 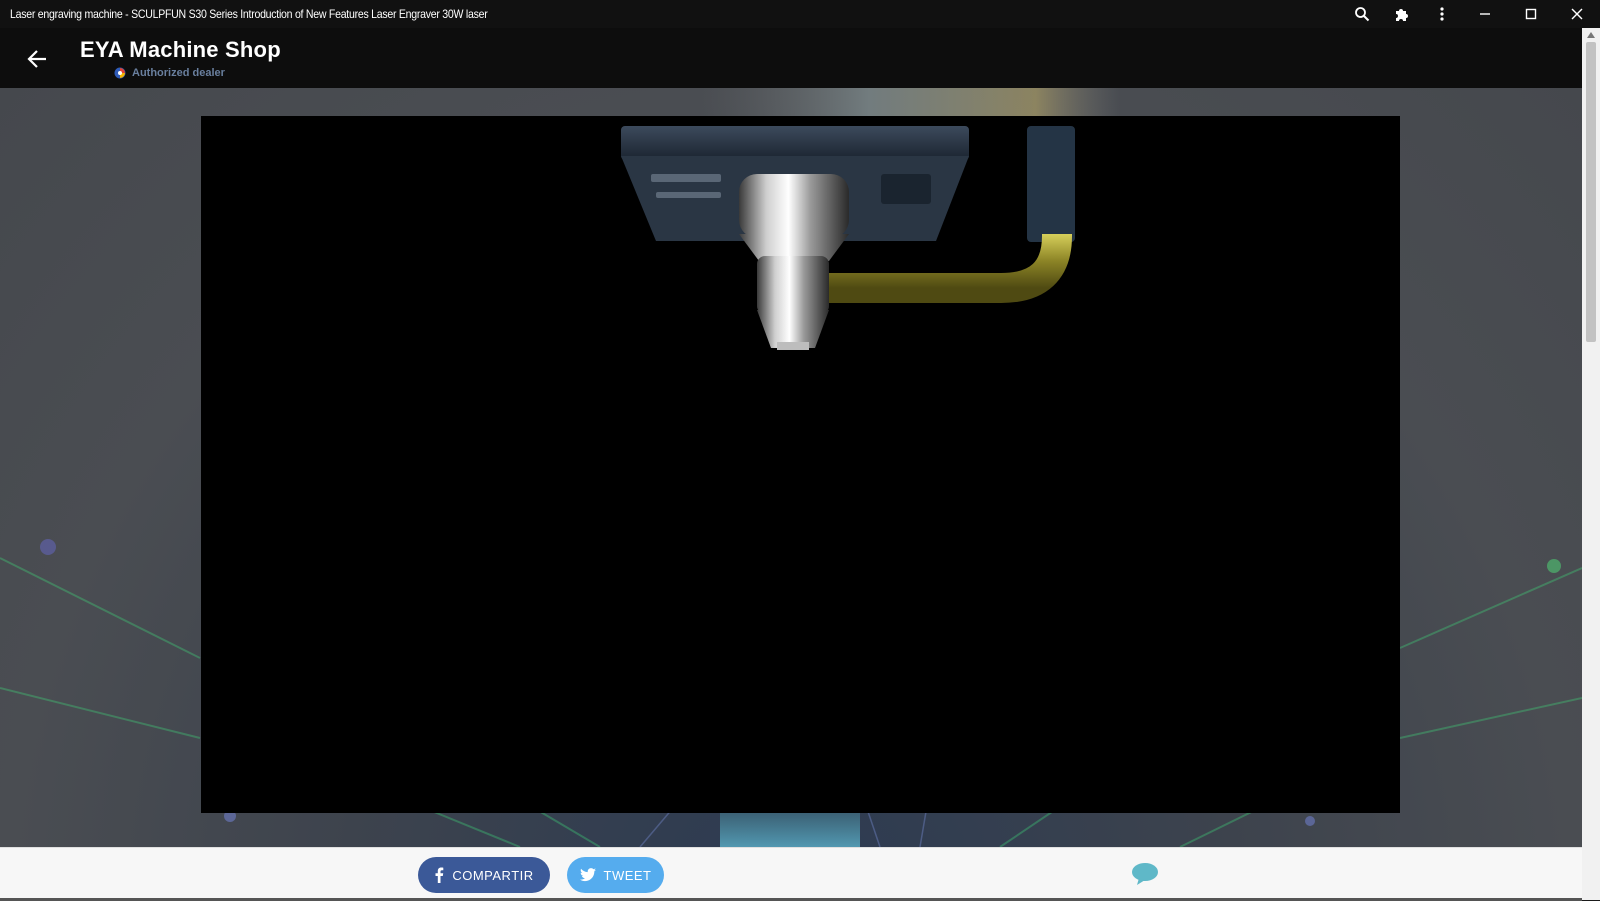 I want to click on page-title: EYA Machine Shop, so click(x=180, y=49).